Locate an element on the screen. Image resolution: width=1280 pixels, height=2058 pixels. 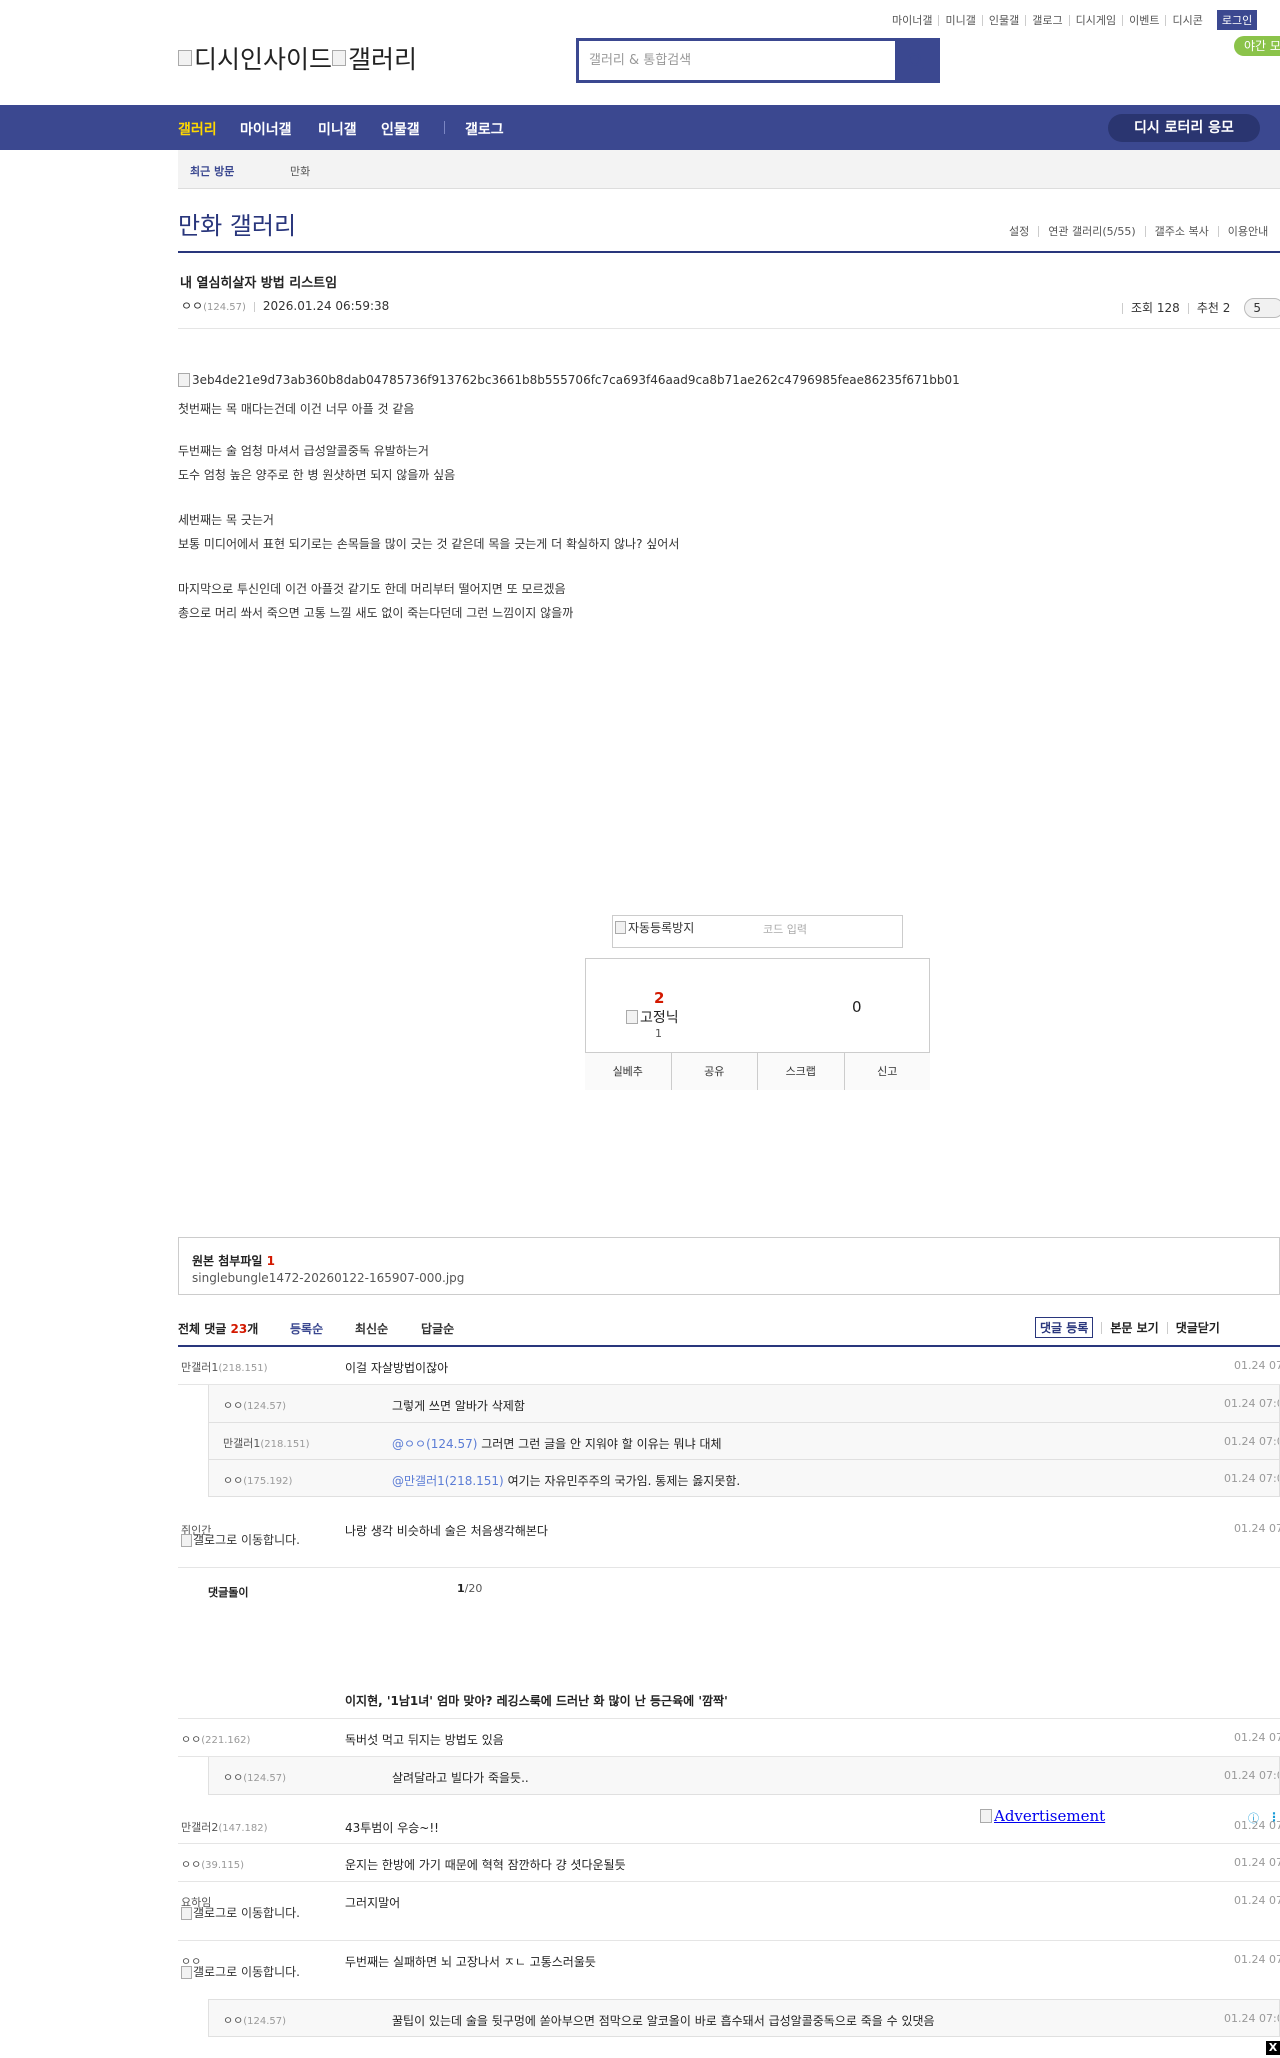
top-link-event: 이벤트 is located at coordinates (1143, 20).